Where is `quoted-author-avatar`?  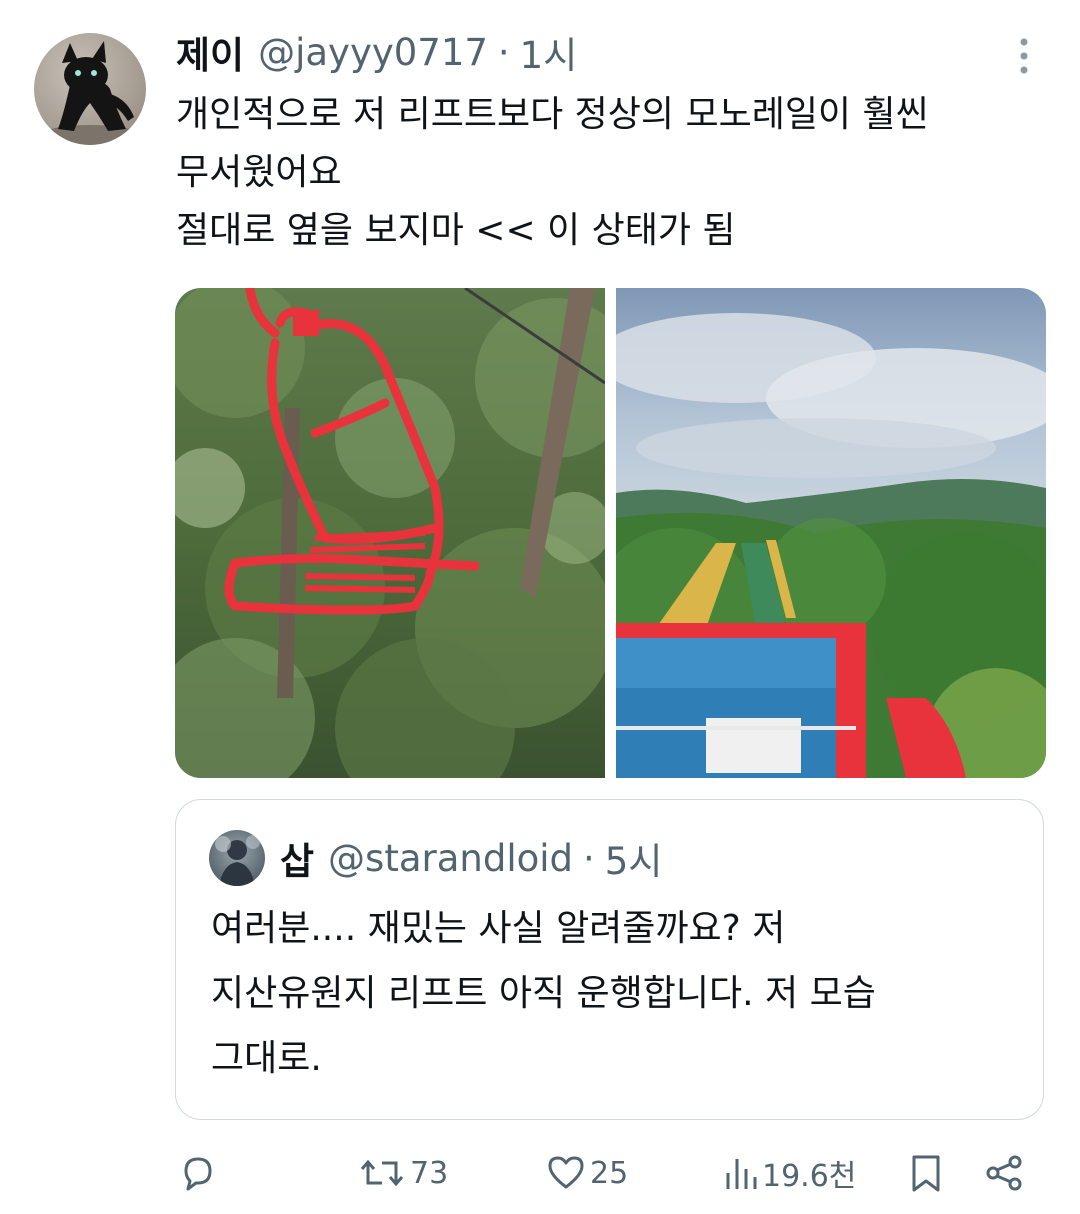 quoted-author-avatar is located at coordinates (237, 858).